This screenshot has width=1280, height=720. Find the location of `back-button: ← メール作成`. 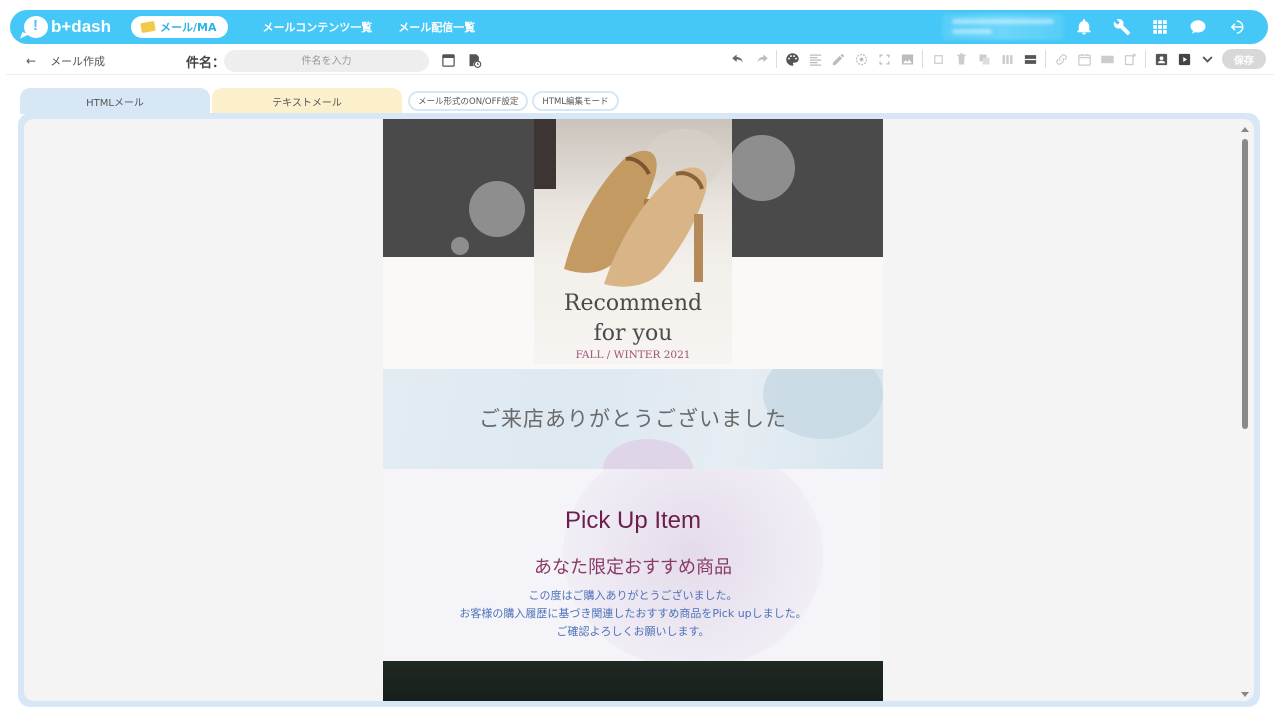

back-button: ← メール作成 is located at coordinates (65, 61).